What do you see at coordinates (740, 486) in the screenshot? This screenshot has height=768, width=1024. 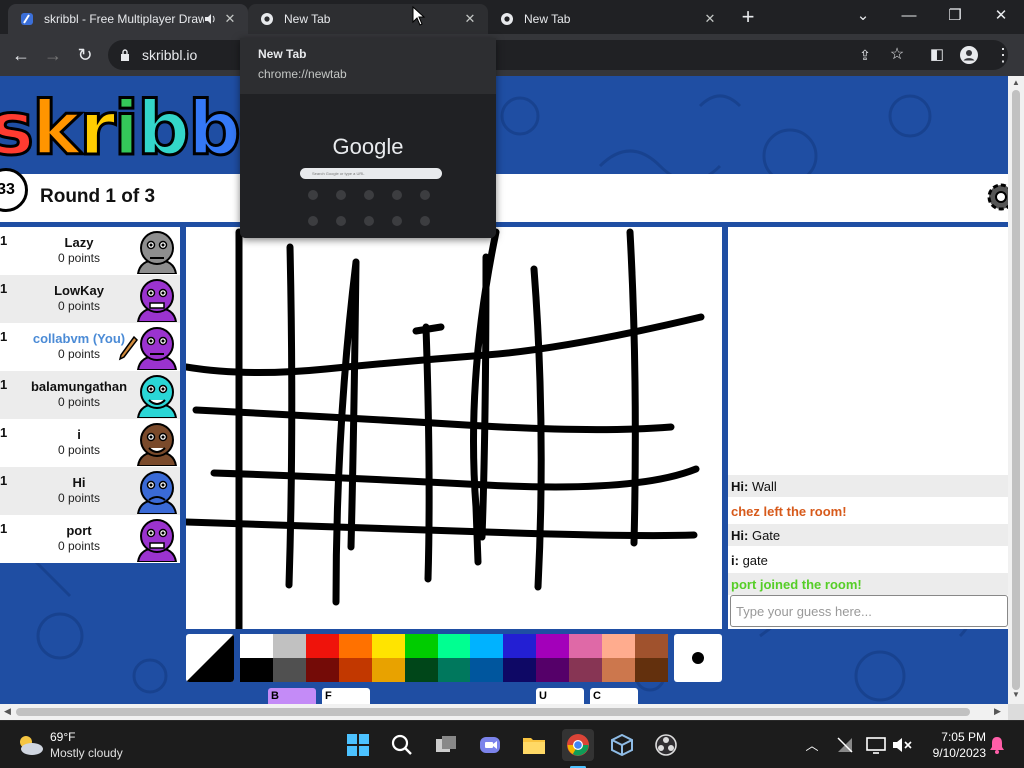 I see `chat-sender: Hi:` at bounding box center [740, 486].